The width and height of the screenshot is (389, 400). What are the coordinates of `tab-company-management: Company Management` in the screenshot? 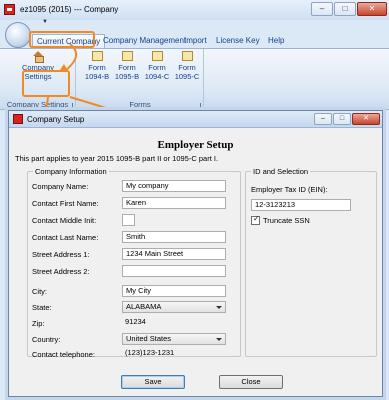 It's located at (144, 40).